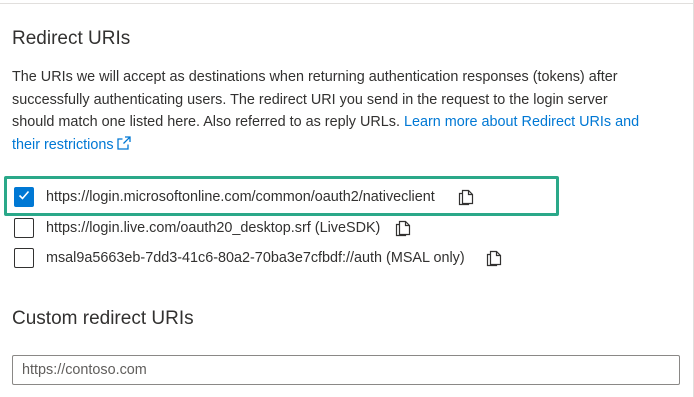 The height and width of the screenshot is (397, 694). Describe the element at coordinates (347, 3) in the screenshot. I see `top-divider` at that location.